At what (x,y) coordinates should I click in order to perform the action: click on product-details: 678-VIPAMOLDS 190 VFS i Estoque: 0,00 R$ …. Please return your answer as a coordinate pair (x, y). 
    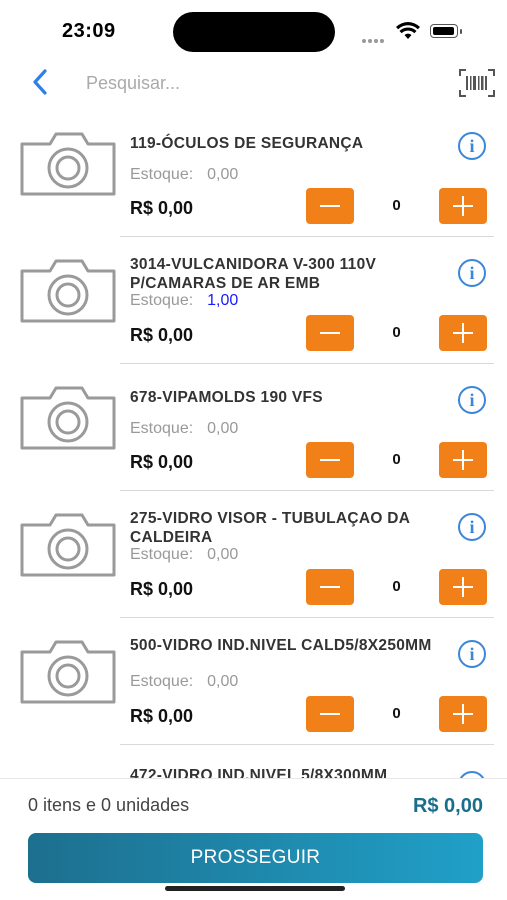
    Looking at the image, I should click on (307, 427).